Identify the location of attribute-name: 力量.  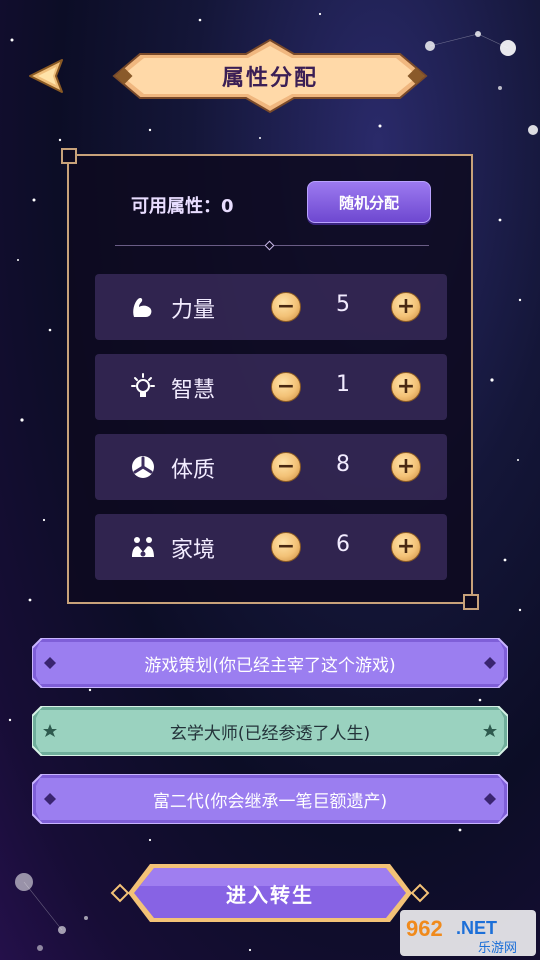
(193, 310).